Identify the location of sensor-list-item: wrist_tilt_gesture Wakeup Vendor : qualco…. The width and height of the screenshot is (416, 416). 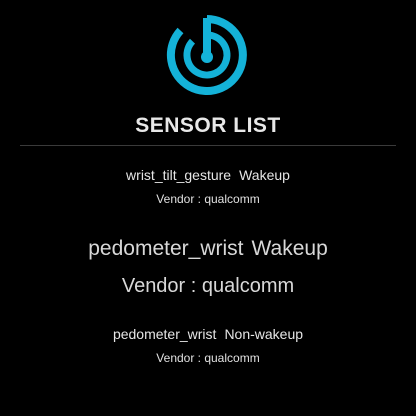
(208, 186).